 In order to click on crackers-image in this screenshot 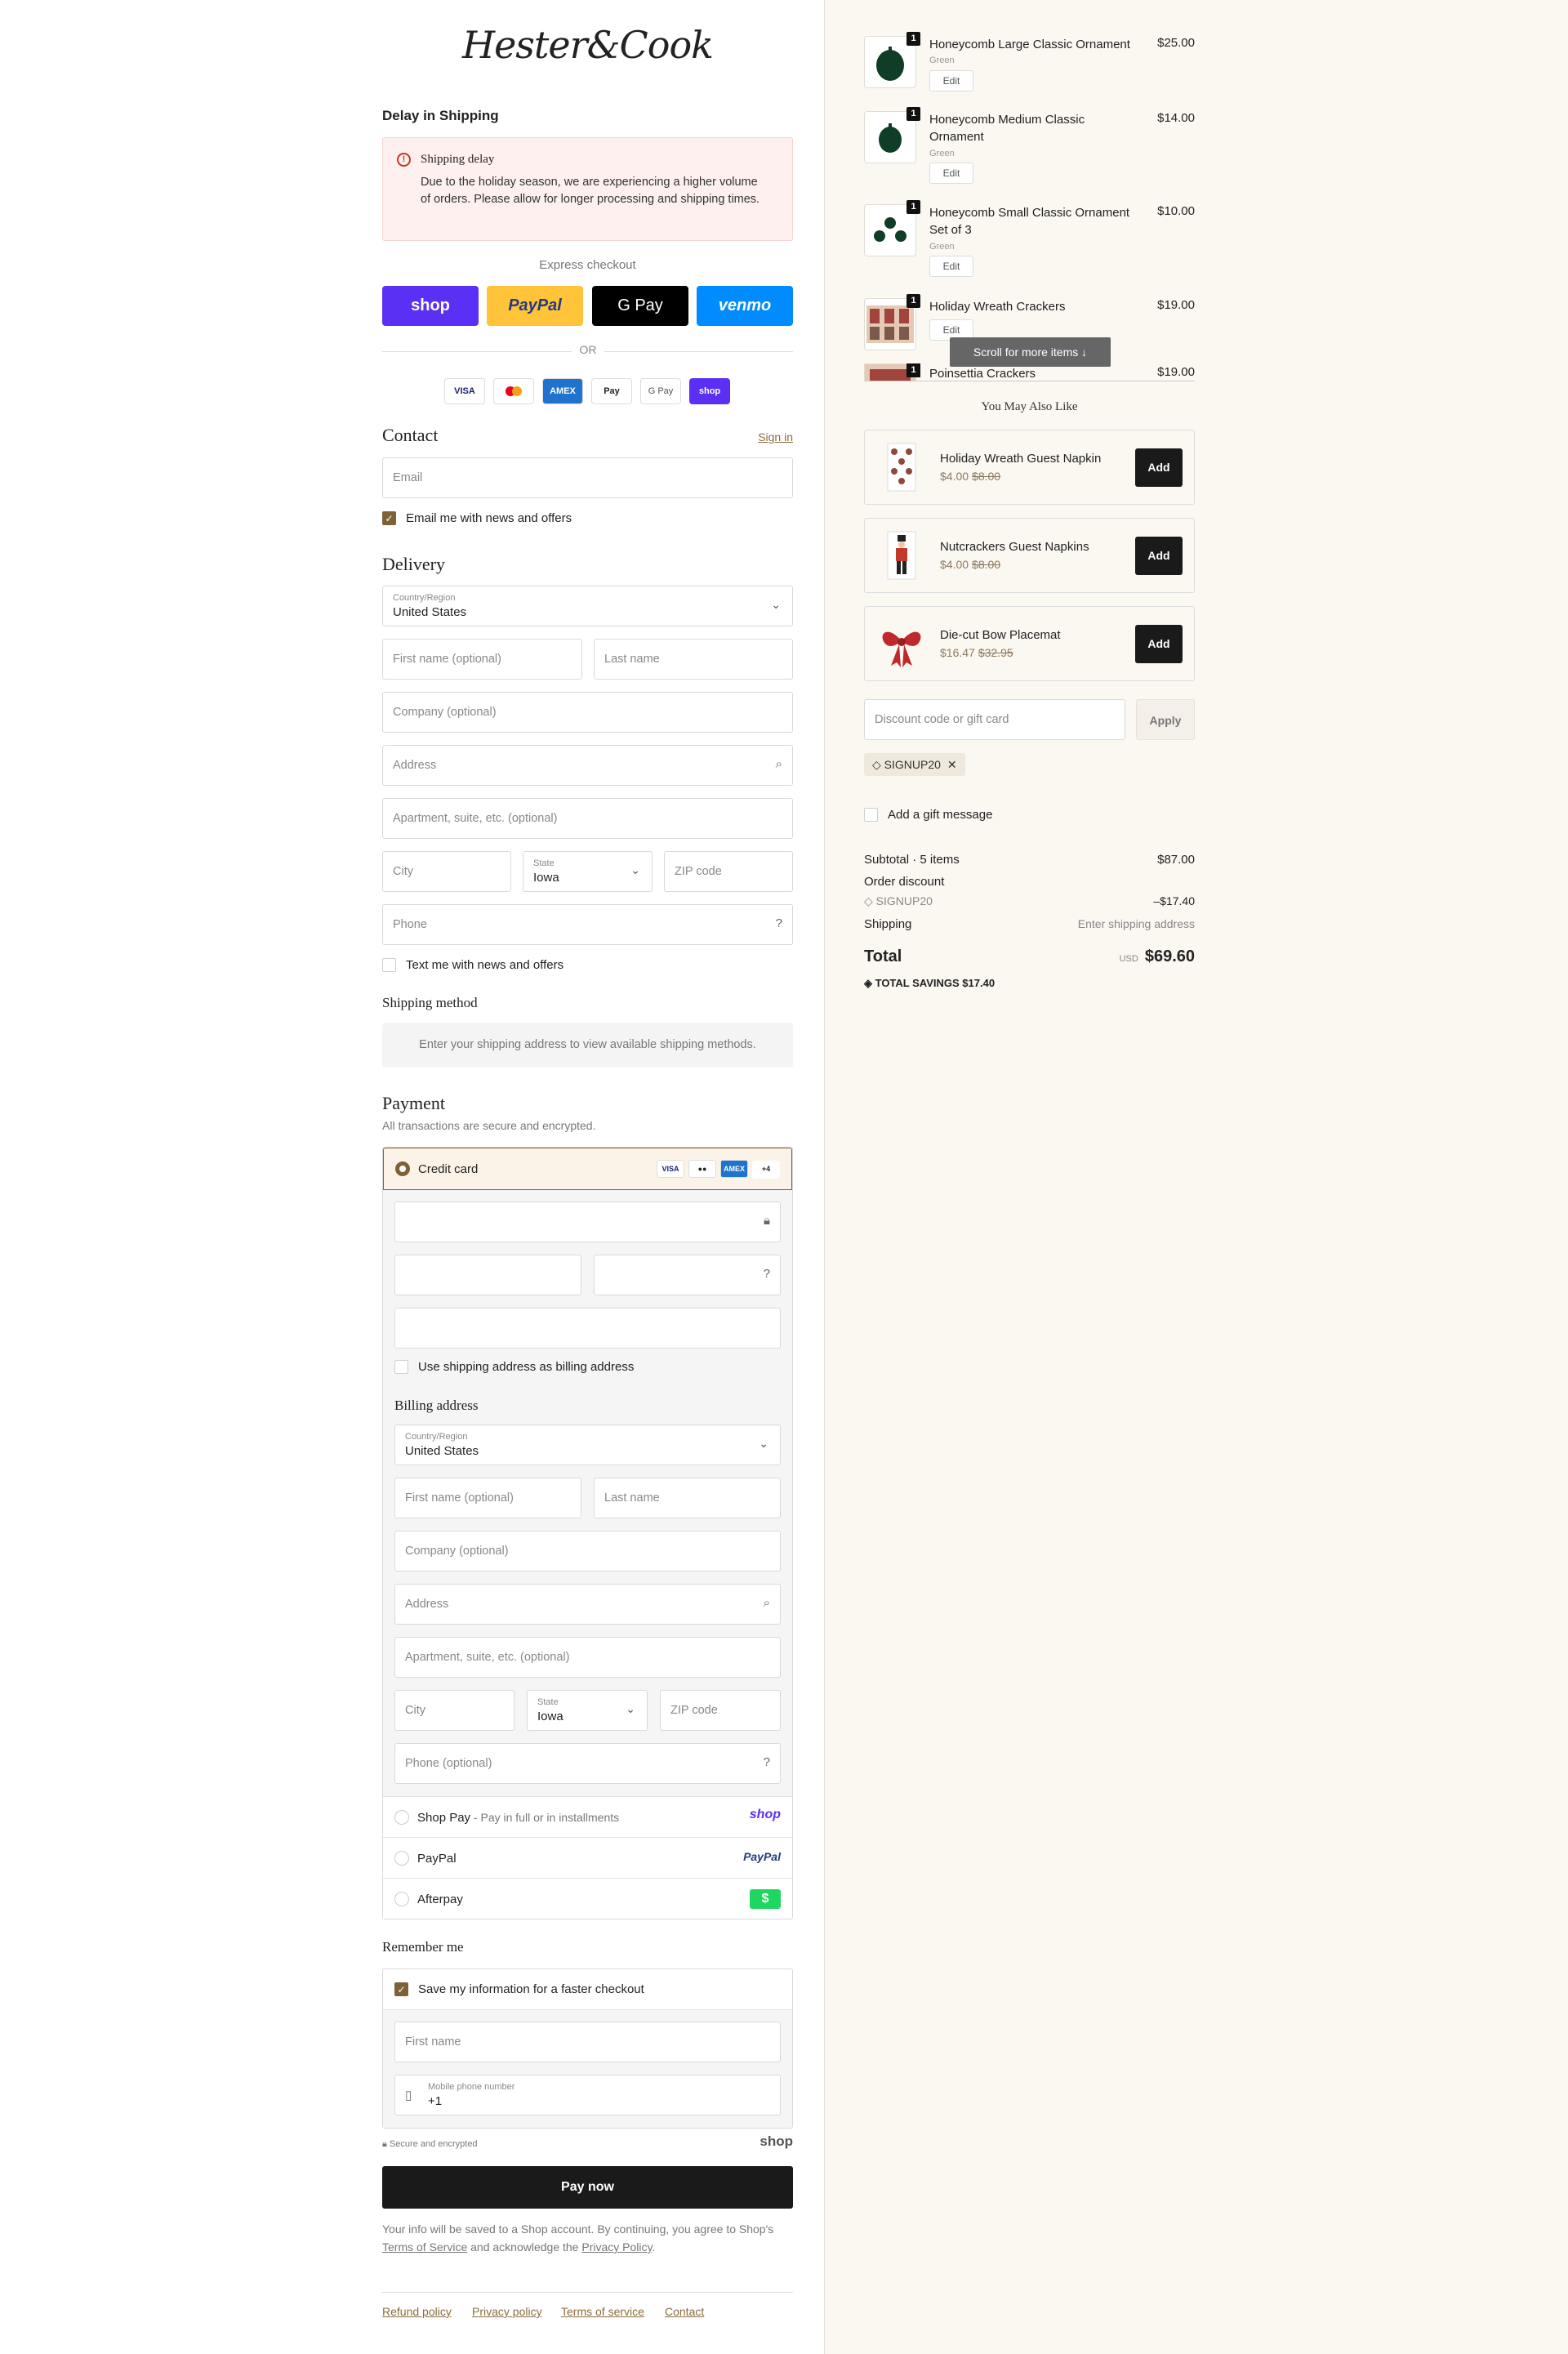, I will do `click(891, 375)`.